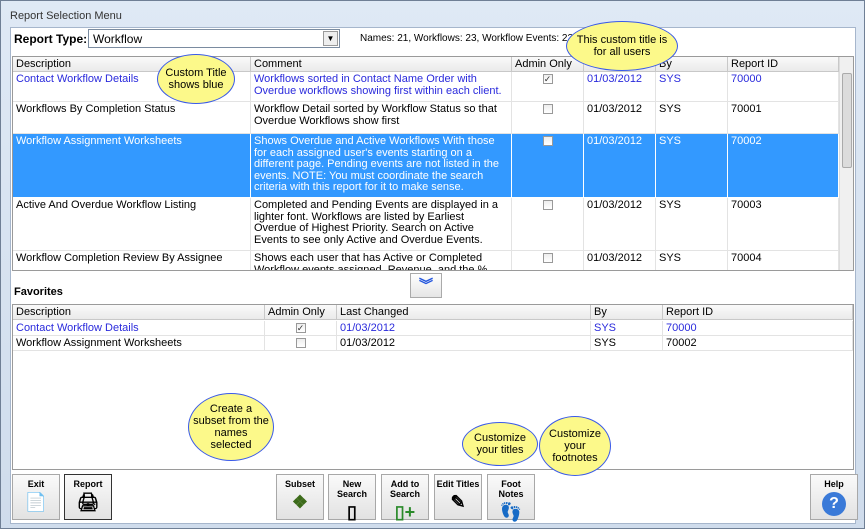 The width and height of the screenshot is (865, 529). Describe the element at coordinates (511, 489) in the screenshot. I see `foot-notes-label: Foot Notes` at that location.